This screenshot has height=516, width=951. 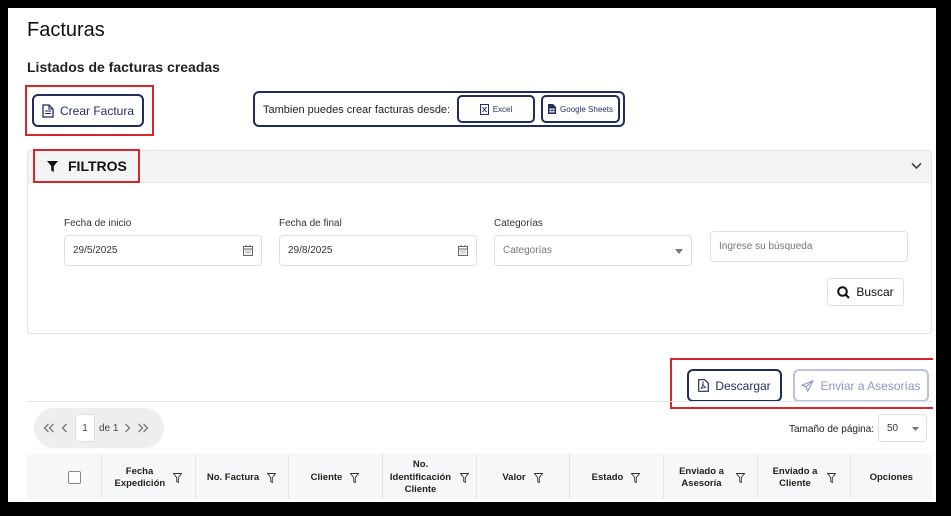 I want to click on start-date-label: Fecha de inicio, so click(x=98, y=223).